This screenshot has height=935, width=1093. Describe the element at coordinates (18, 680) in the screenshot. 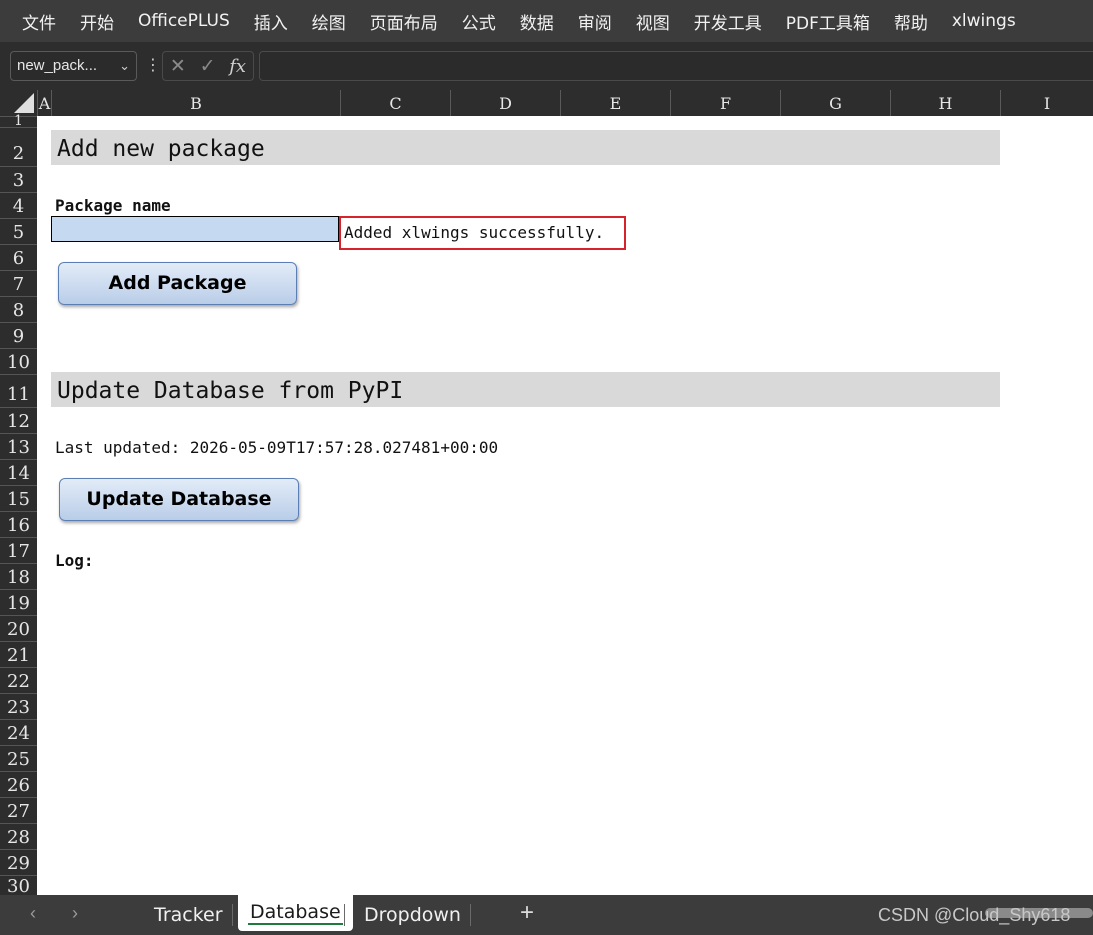

I see `row-header: 22` at that location.